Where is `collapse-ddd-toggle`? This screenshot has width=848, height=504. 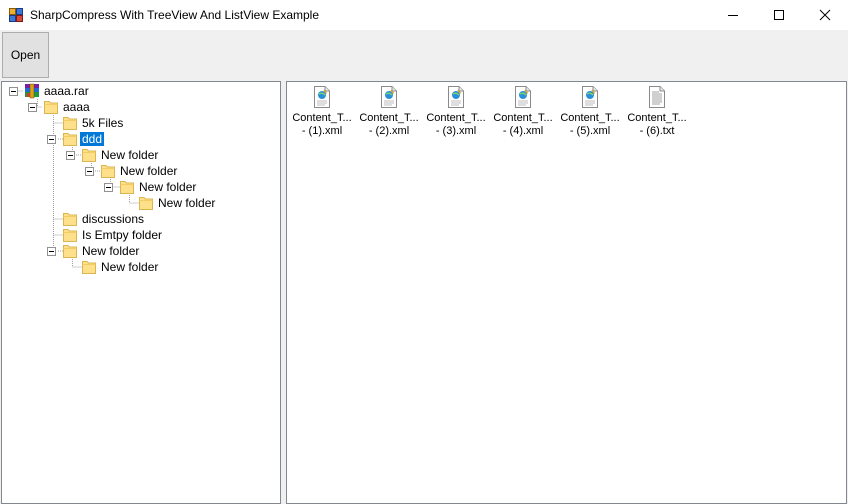 collapse-ddd-toggle is located at coordinates (51, 139).